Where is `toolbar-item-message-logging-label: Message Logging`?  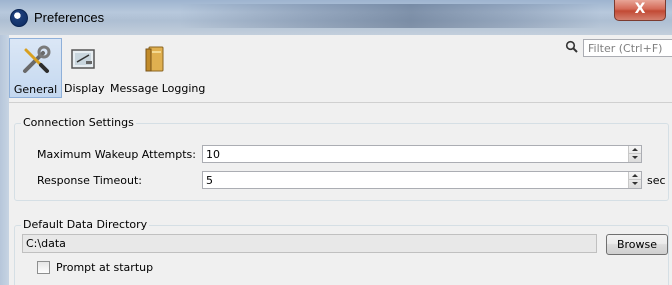
toolbar-item-message-logging-label: Message Logging is located at coordinates (158, 88).